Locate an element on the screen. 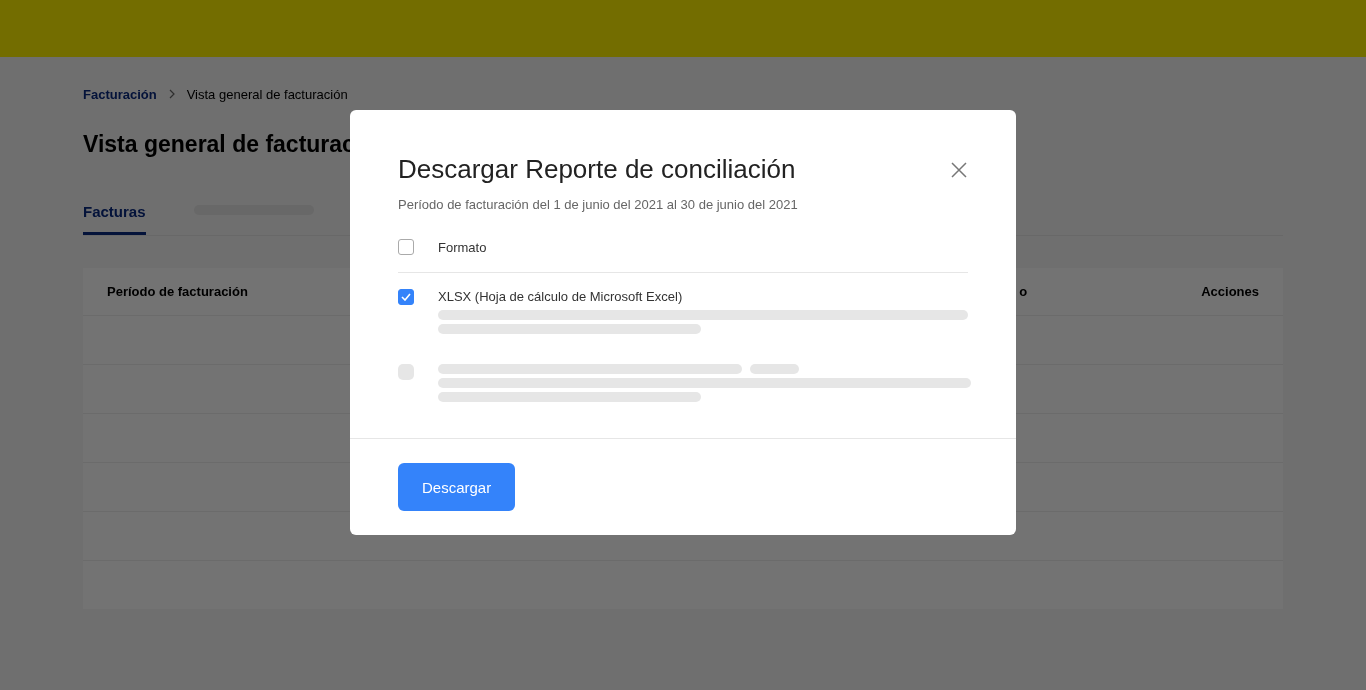 This screenshot has height=690, width=1366. page-title: Vista general de facturac is located at coordinates (219, 145).